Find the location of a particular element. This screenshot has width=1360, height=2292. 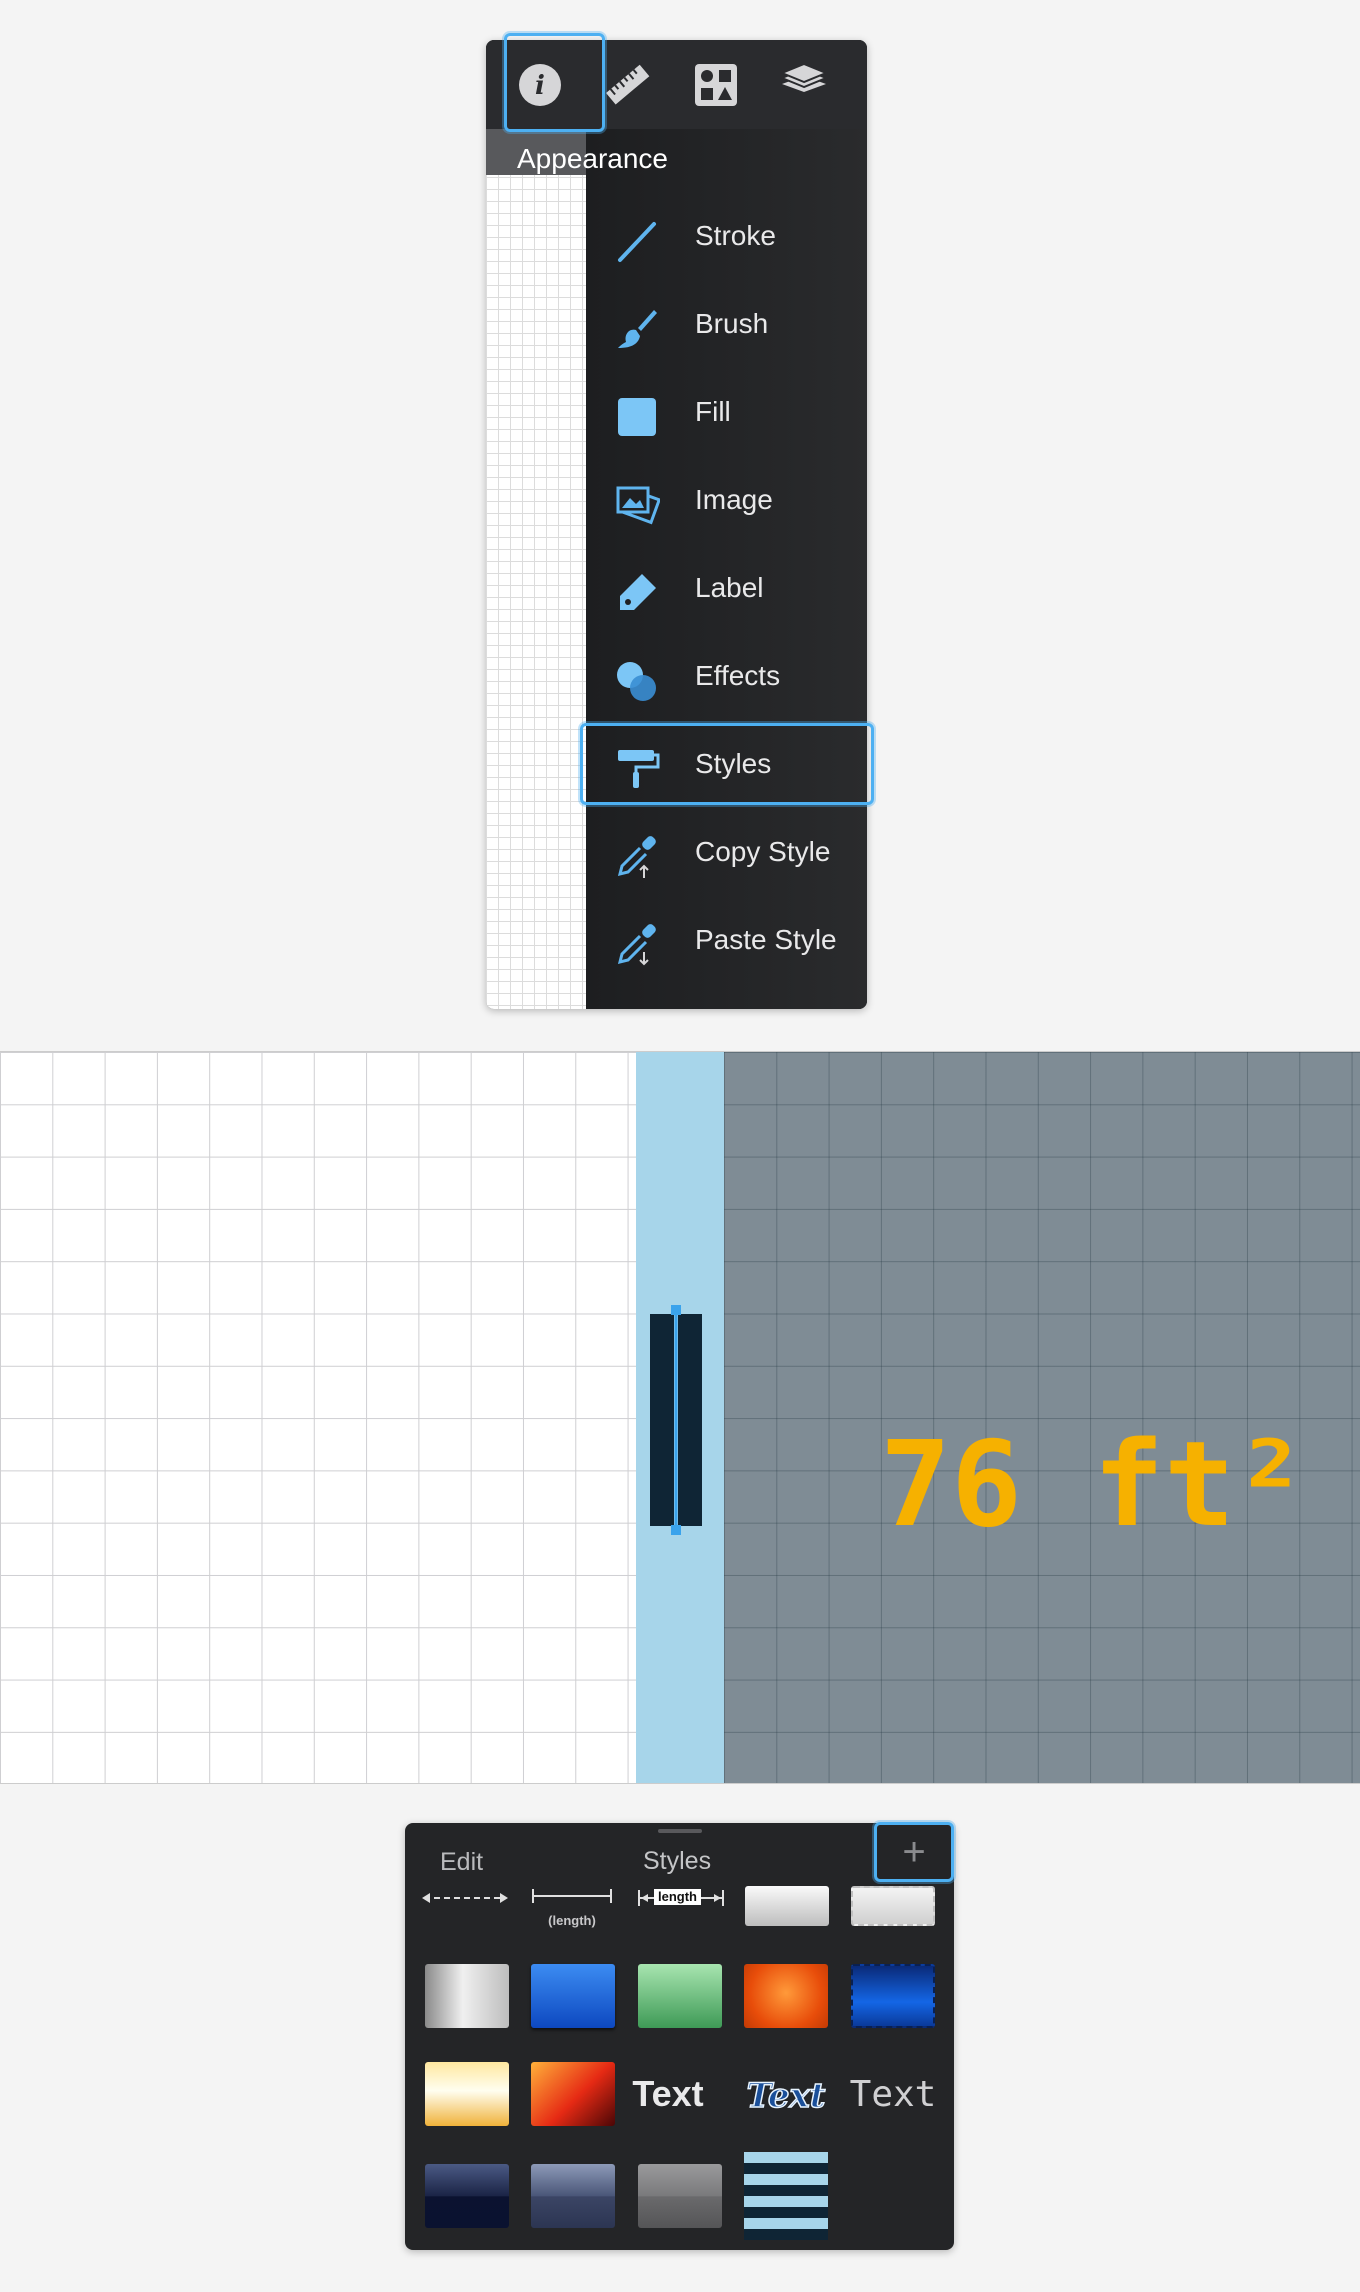

empty-grid-area is located at coordinates (318, 1417).